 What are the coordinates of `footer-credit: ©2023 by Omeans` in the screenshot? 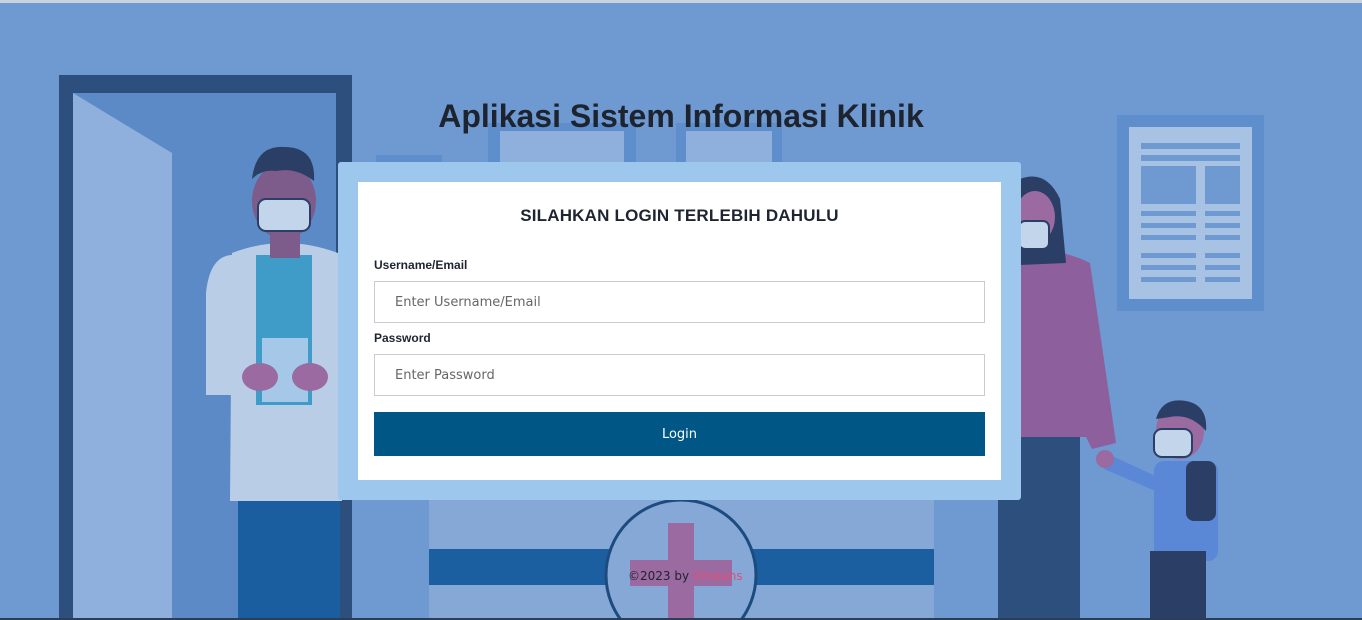 It's located at (685, 576).